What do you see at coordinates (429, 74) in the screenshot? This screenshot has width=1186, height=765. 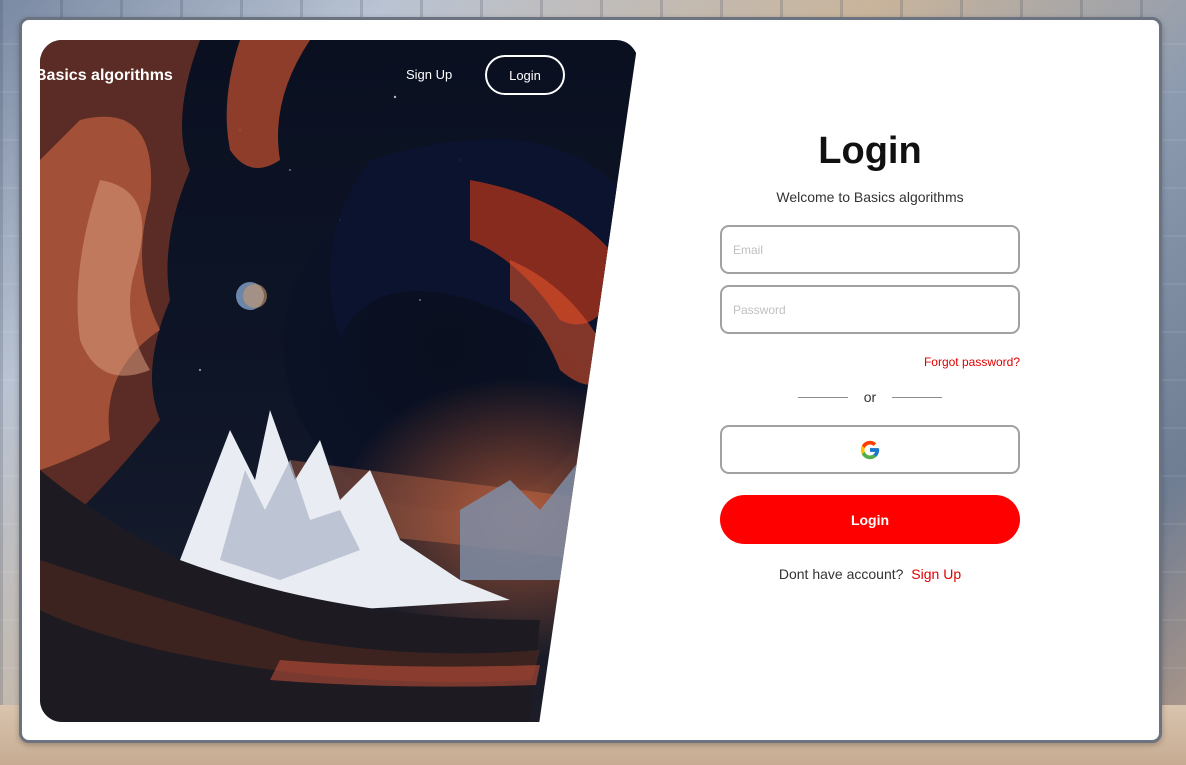 I see `nav-signup-link: Sign Up` at bounding box center [429, 74].